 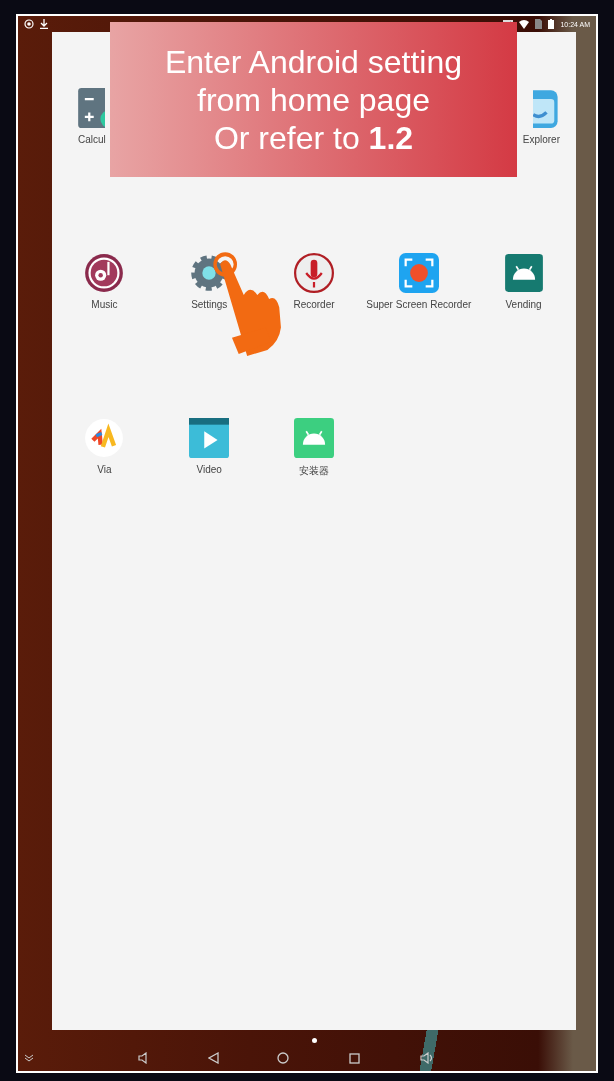 What do you see at coordinates (418, 273) in the screenshot?
I see `record-icon` at bounding box center [418, 273].